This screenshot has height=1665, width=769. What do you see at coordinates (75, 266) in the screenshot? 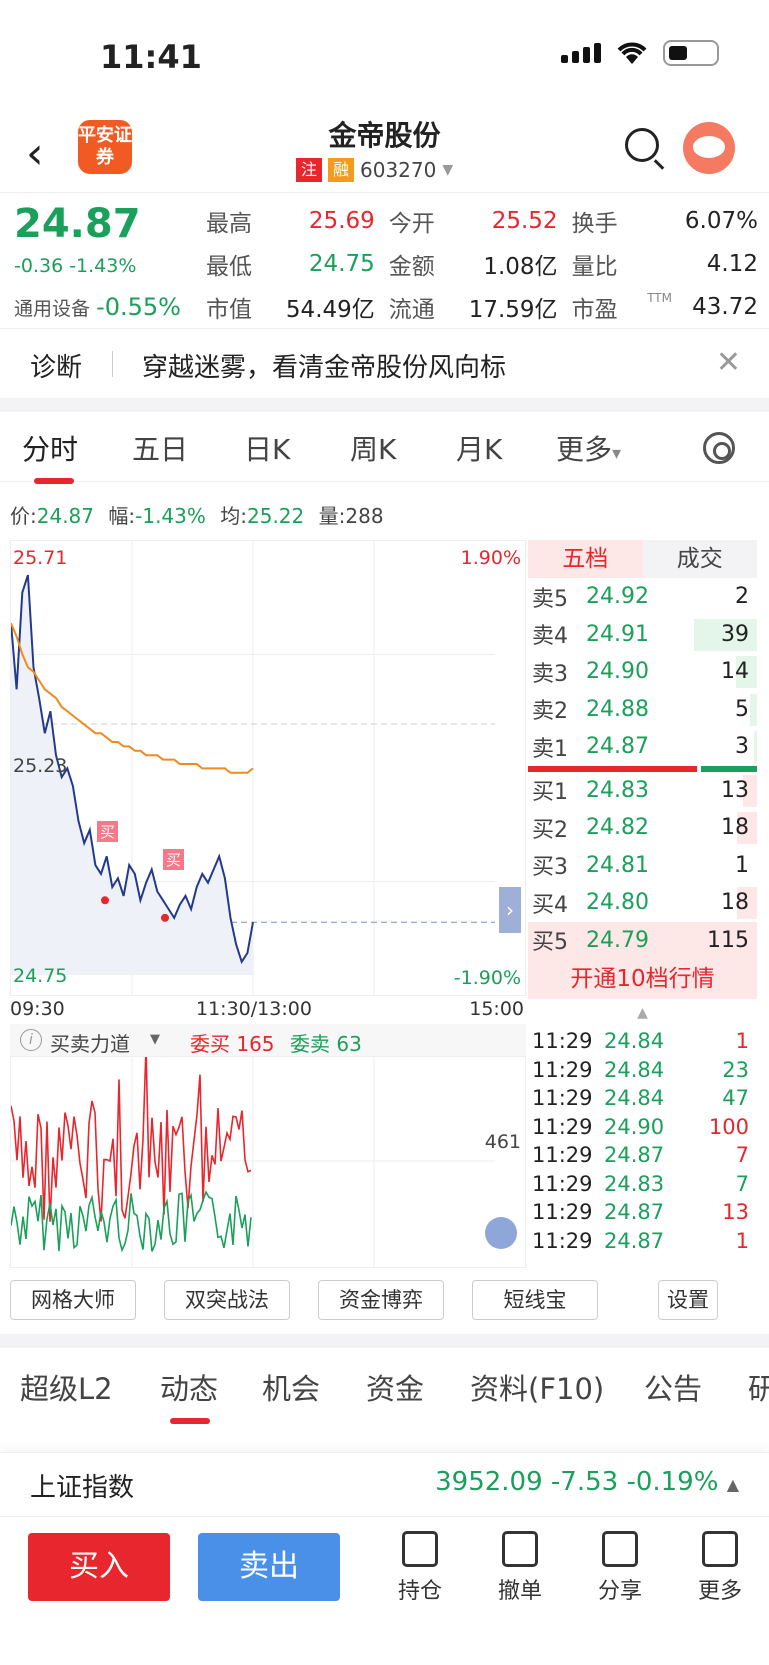
I see `price-change: -0.36 -1.43%` at bounding box center [75, 266].